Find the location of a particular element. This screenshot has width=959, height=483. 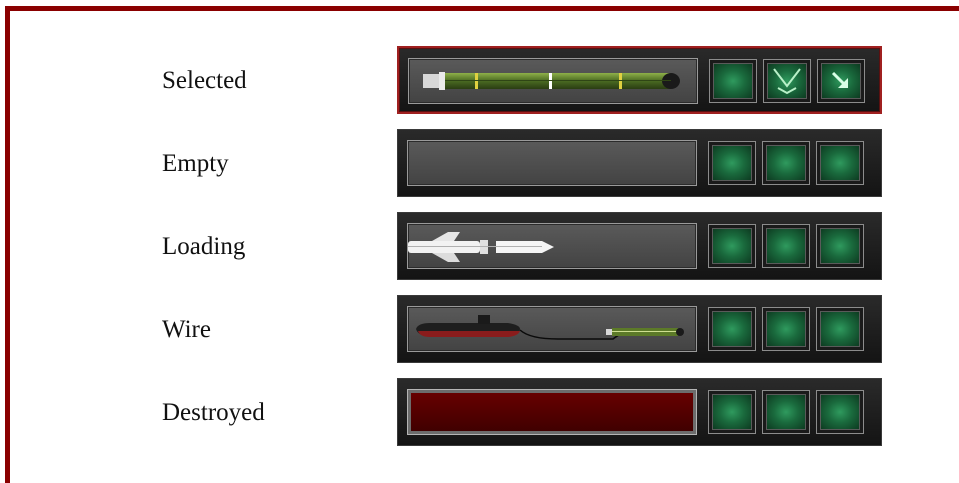

torpedo-image is located at coordinates (551, 81).